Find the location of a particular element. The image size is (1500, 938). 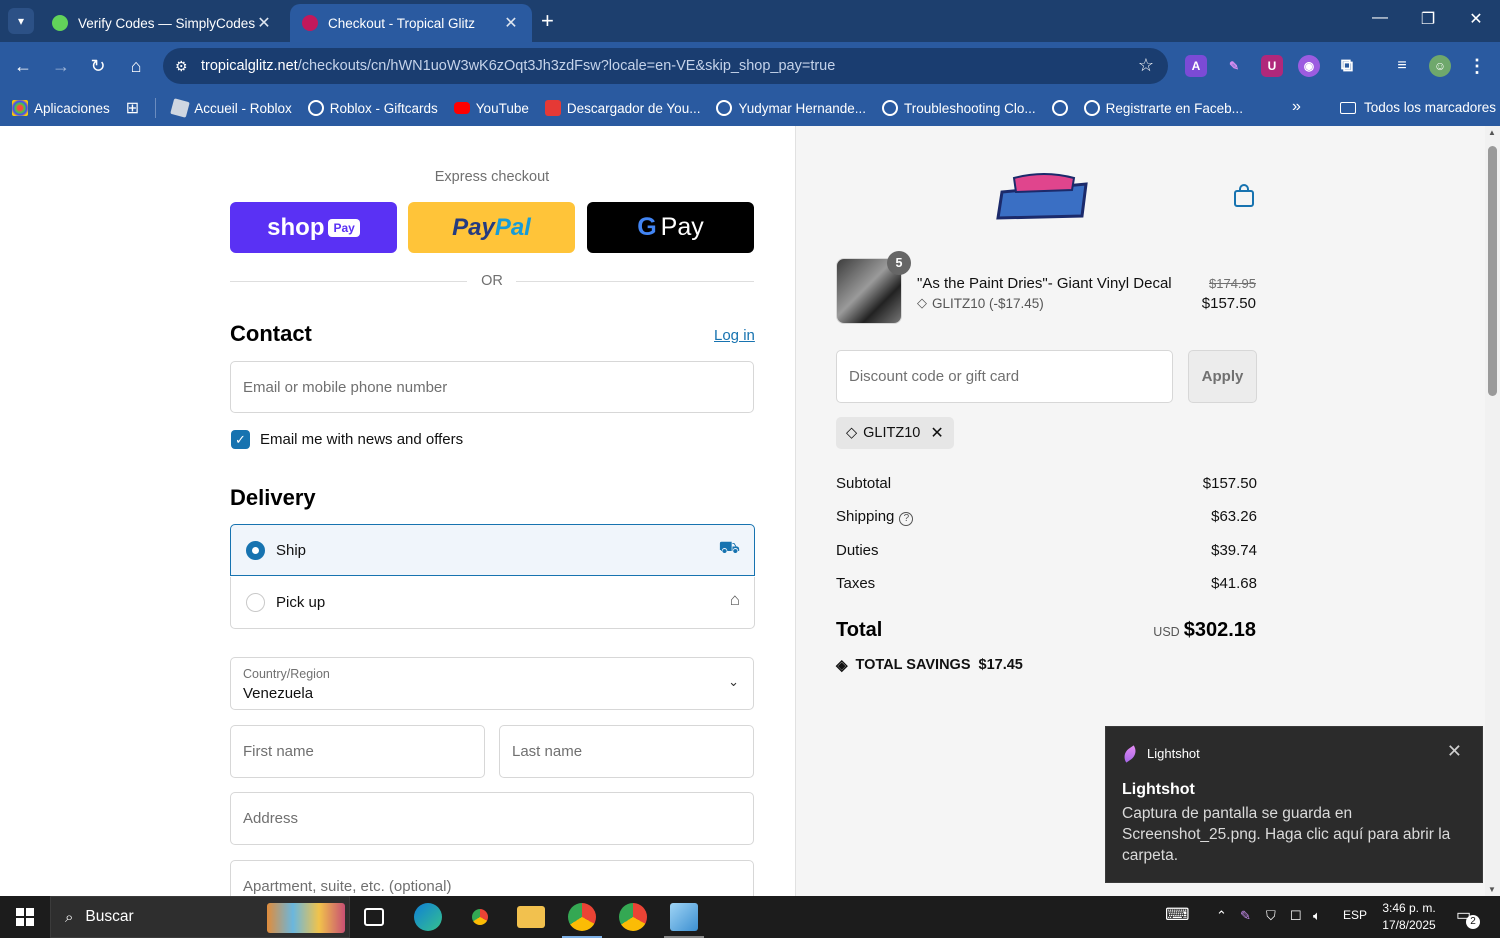

discount-code-field: Discount code or gift card is located at coordinates (1004, 376).